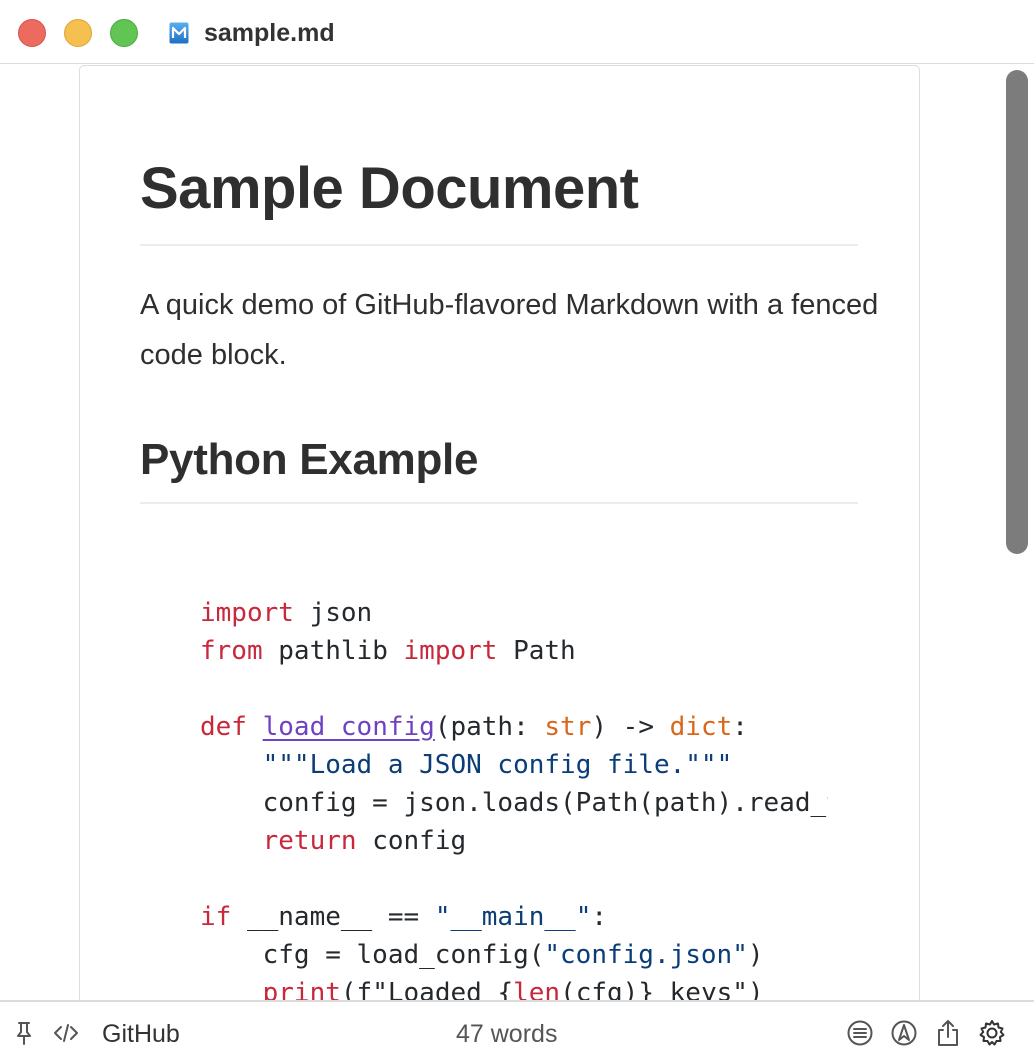 The width and height of the screenshot is (1034, 1064). Describe the element at coordinates (231, 651) in the screenshot. I see `code-token-keyword: from` at that location.